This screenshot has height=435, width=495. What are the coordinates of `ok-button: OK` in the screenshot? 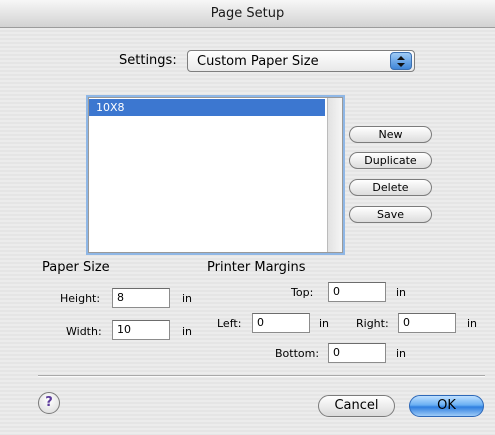 It's located at (446, 406).